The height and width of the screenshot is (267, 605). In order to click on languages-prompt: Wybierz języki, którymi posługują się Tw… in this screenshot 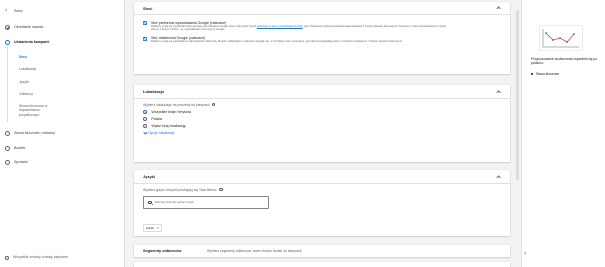, I will do `click(322, 190)`.